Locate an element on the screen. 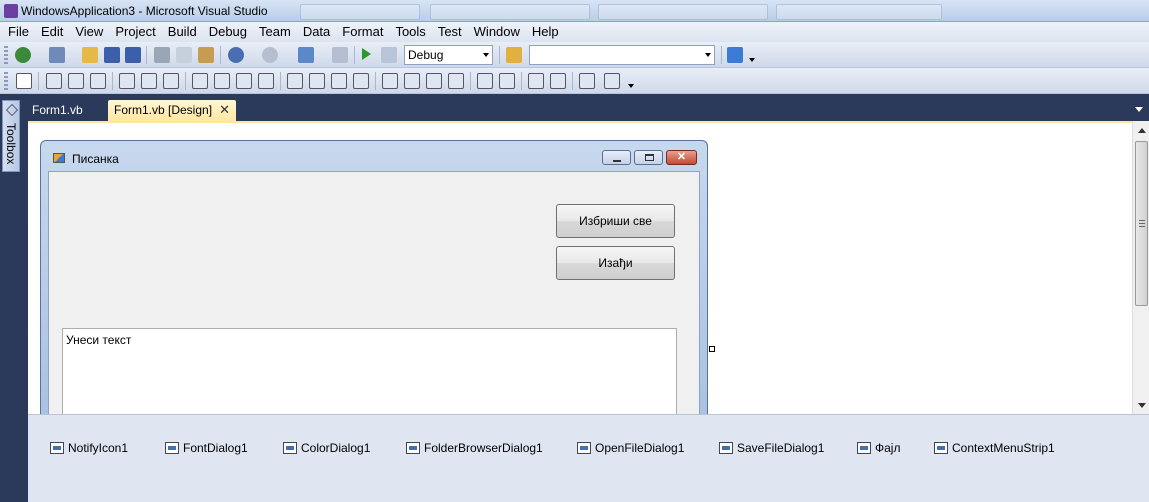 This screenshot has width=1149, height=502. tray-notifyicon: NotifyIcon1 is located at coordinates (89, 448).